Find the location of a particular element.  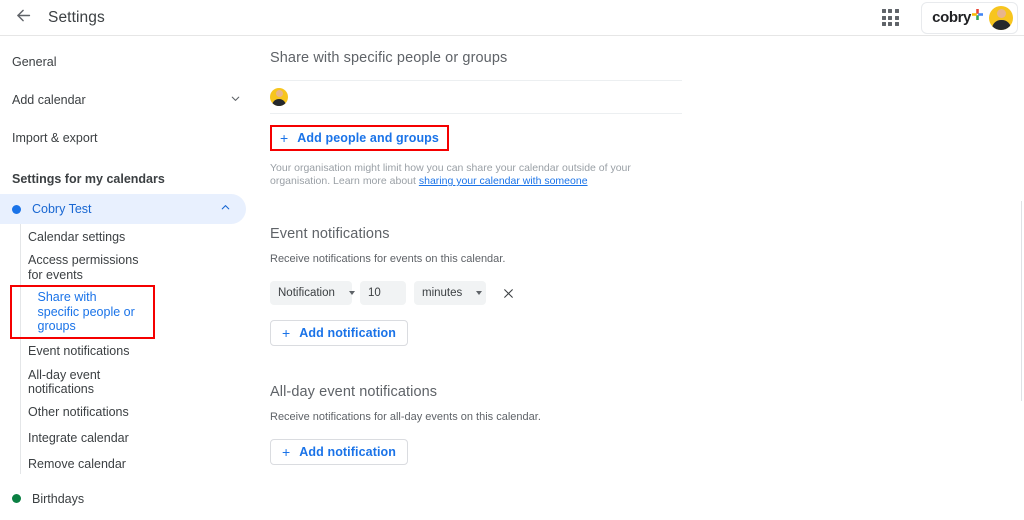

sidebar-heading-my-calendars: Settings for my calendars is located at coordinates (88, 179).